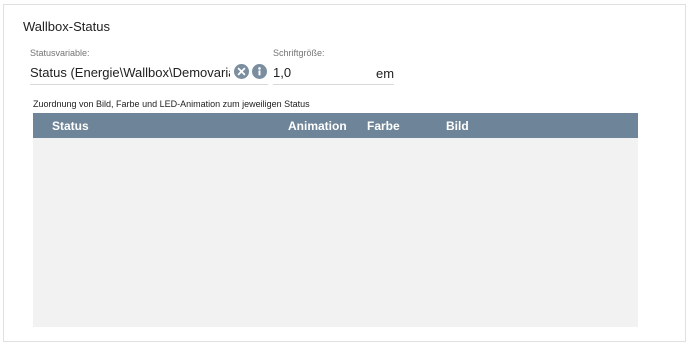 The width and height of the screenshot is (690, 351). I want to click on column-header-farbe: Farbe, so click(383, 126).